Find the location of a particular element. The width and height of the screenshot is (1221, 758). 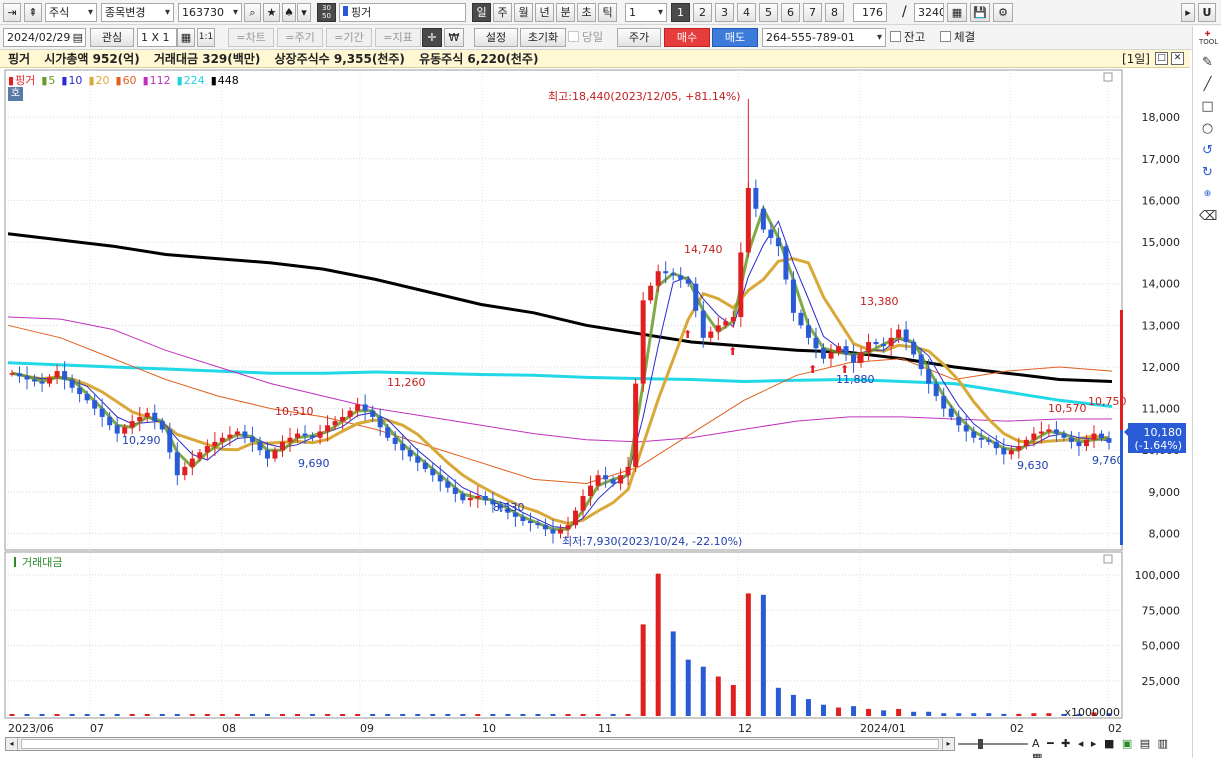

eraser-icon: ⌫ is located at coordinates (1208, 216).